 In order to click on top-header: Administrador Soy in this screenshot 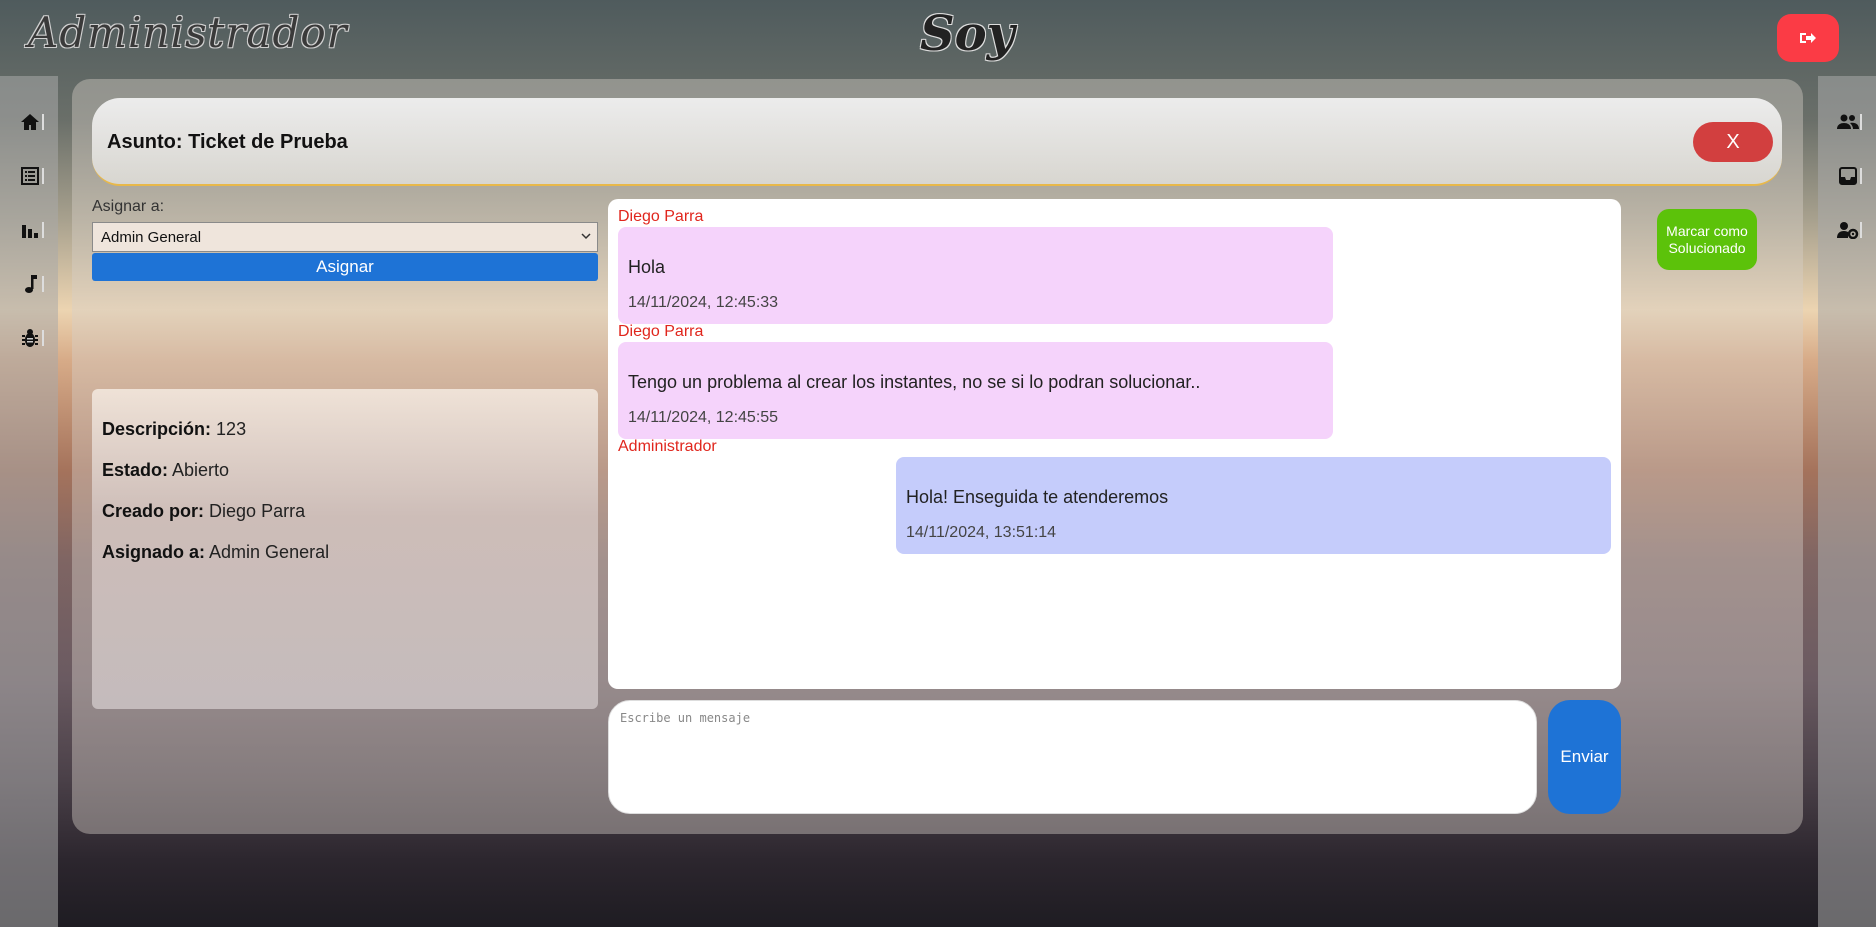, I will do `click(938, 38)`.